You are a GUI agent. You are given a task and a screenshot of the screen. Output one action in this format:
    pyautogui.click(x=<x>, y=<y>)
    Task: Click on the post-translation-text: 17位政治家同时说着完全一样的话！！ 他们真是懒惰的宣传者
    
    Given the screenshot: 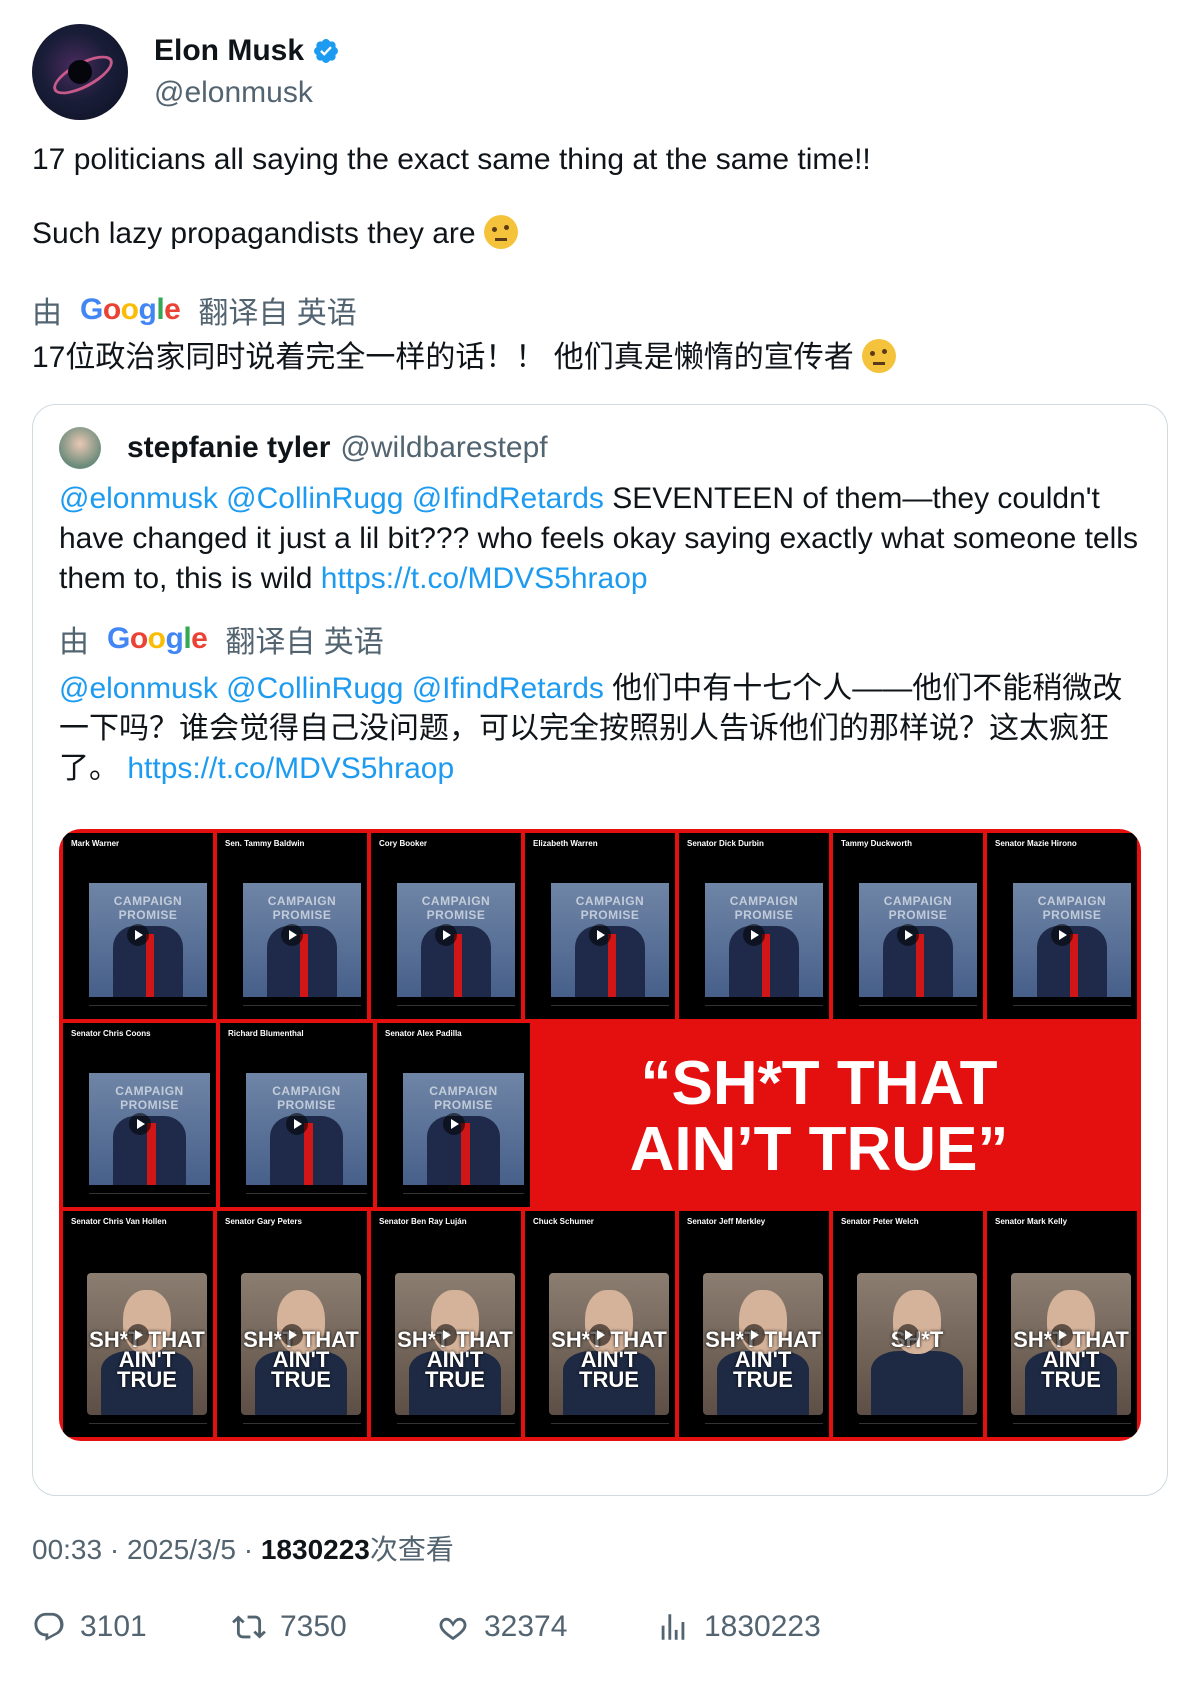 What is the action you would take?
    pyautogui.click(x=443, y=357)
    